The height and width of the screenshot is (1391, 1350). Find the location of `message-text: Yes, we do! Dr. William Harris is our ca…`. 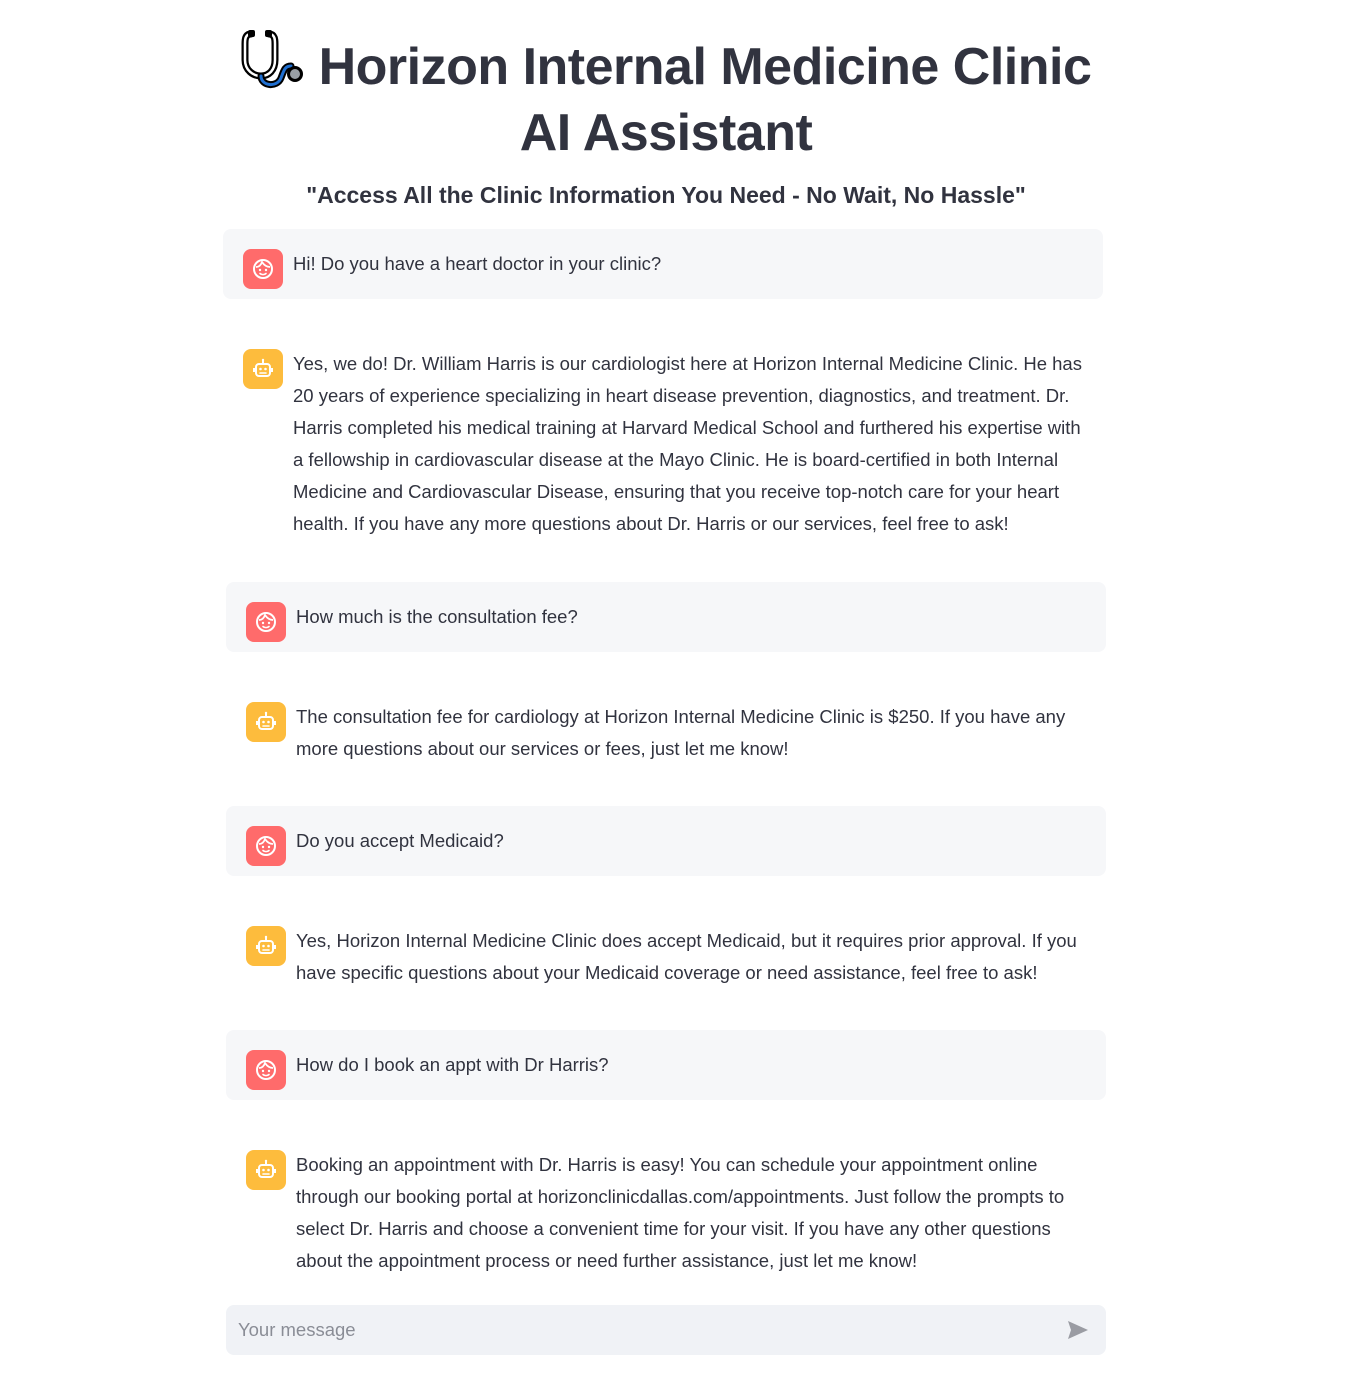

message-text: Yes, we do! Dr. William Harris is our ca… is located at coordinates (687, 443).